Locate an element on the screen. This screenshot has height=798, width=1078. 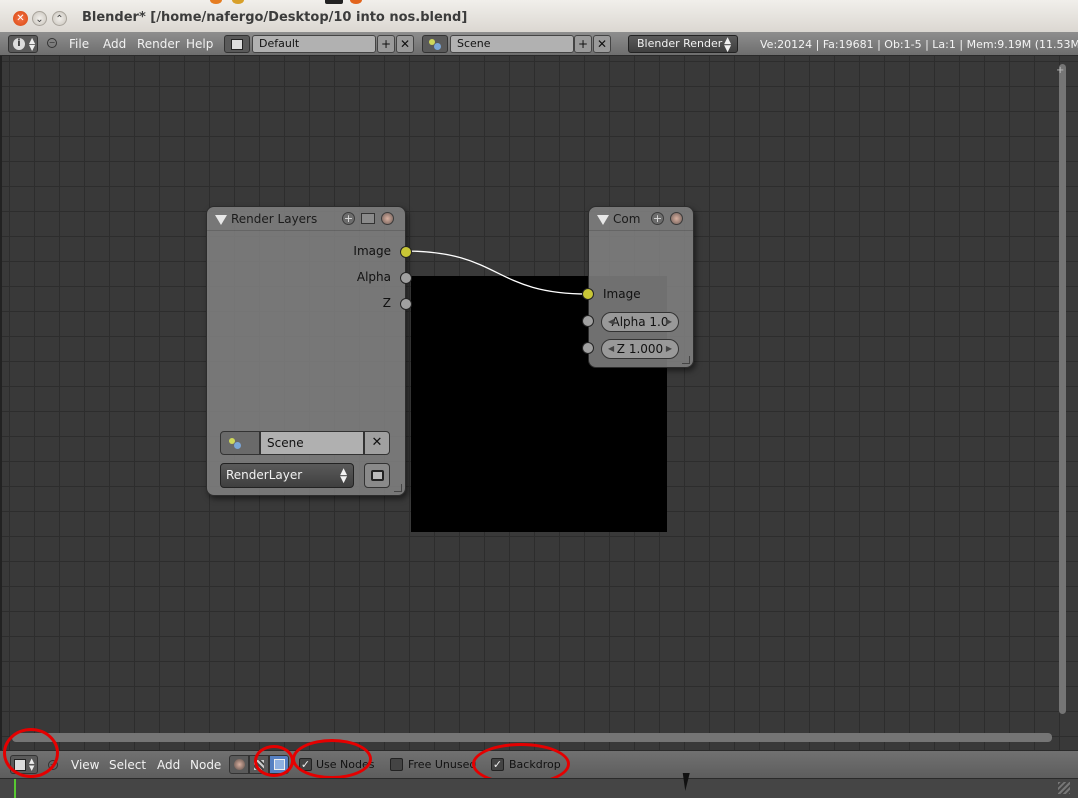
window-close-button: ✕ is located at coordinates (20, 18).